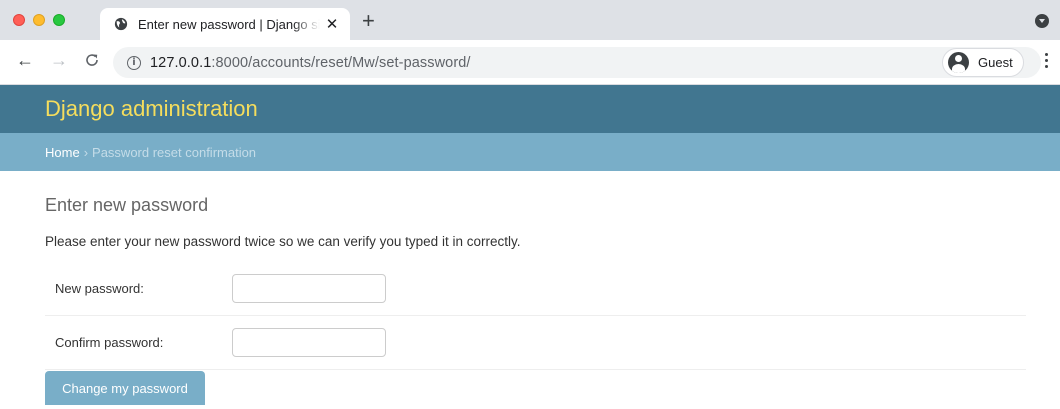 The height and width of the screenshot is (409, 1060). Describe the element at coordinates (368, 21) in the screenshot. I see `plus-icon: +` at that location.